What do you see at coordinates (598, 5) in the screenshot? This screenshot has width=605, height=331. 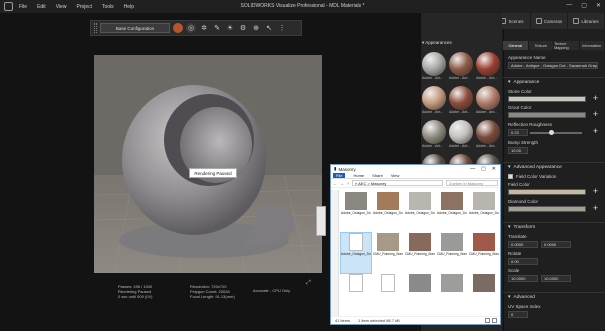 I see `close-icon: ✕` at bounding box center [598, 5].